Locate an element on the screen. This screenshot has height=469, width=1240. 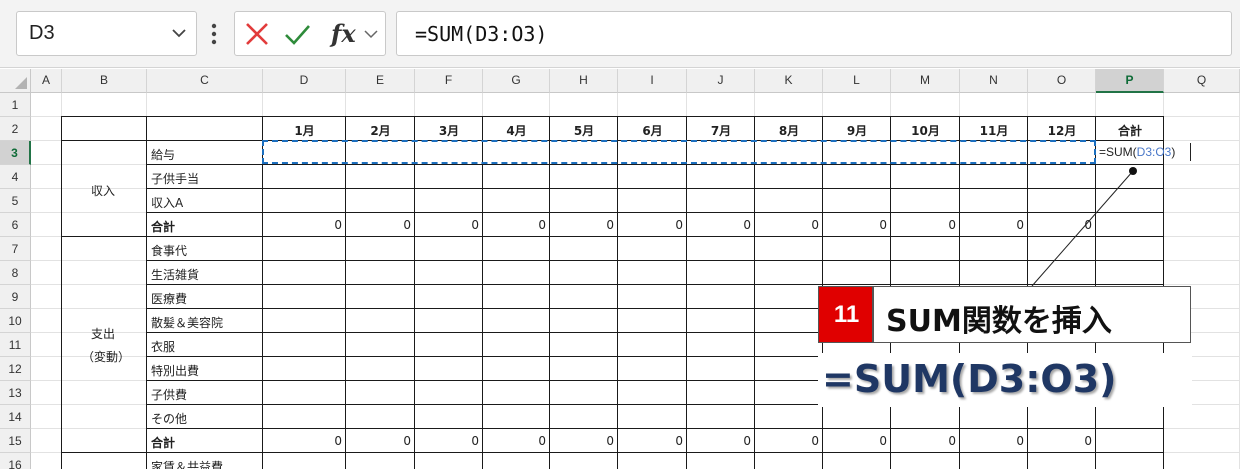
row-header-8: 8 is located at coordinates (15, 273).